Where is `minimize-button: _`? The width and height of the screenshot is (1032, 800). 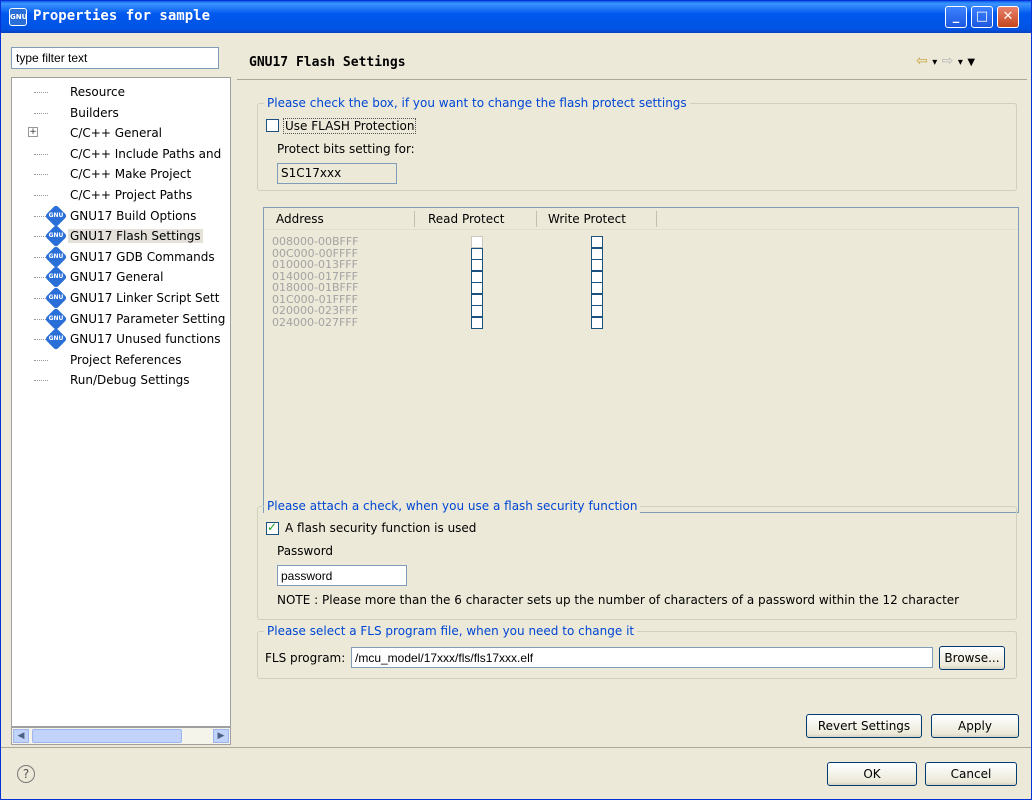
minimize-button: _ is located at coordinates (956, 17).